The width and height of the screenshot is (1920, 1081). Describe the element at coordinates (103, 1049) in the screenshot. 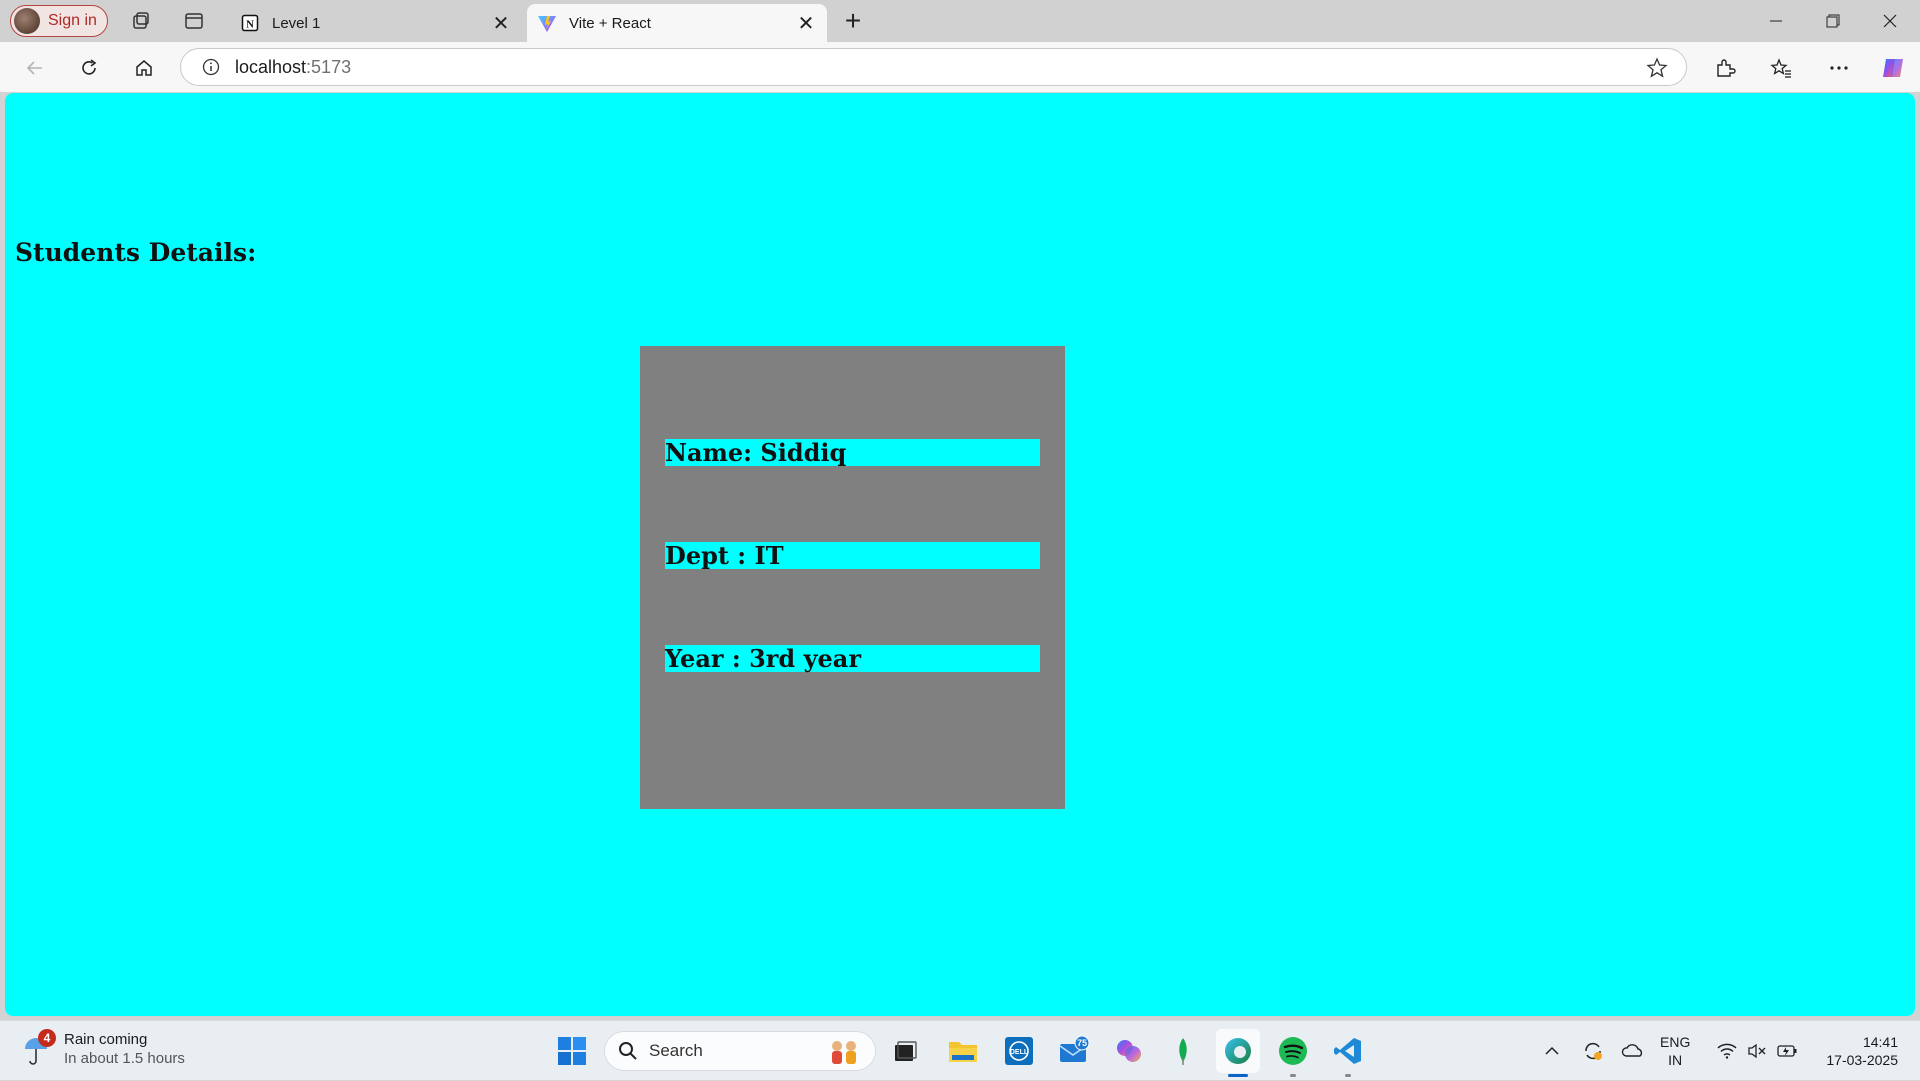

I see `weather-widget: 4 Rain coming In about 1.5 hours` at that location.